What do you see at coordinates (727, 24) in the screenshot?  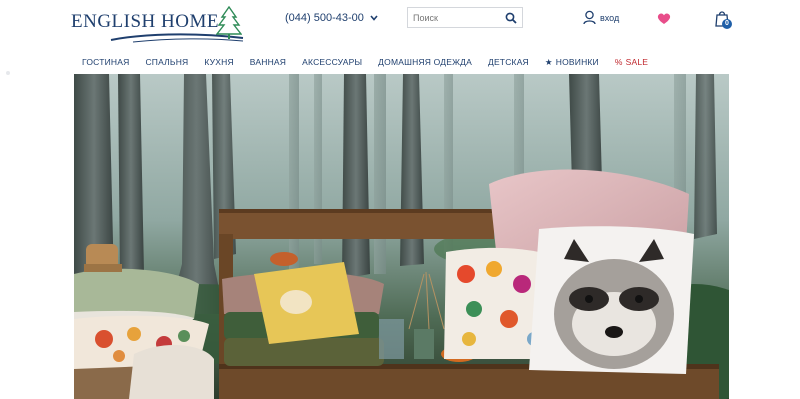 I see `cart-count-badge: 0` at bounding box center [727, 24].